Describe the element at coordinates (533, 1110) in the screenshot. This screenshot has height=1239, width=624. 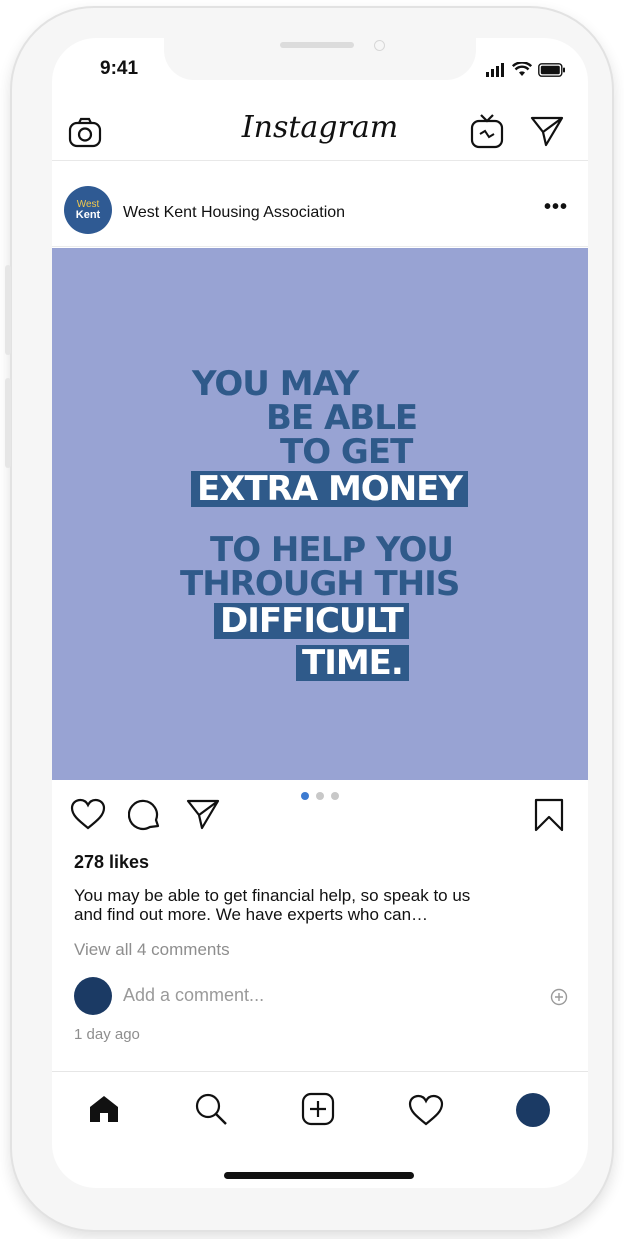
I see `profile-avatar` at that location.